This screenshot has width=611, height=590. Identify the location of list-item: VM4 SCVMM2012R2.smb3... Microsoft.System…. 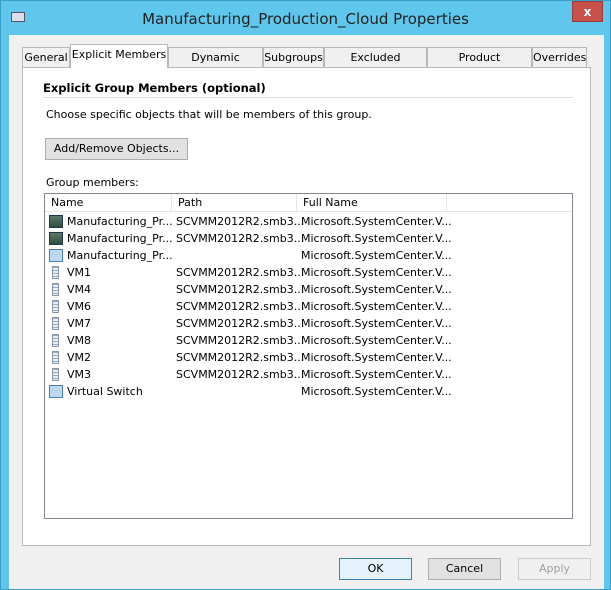
(308, 289).